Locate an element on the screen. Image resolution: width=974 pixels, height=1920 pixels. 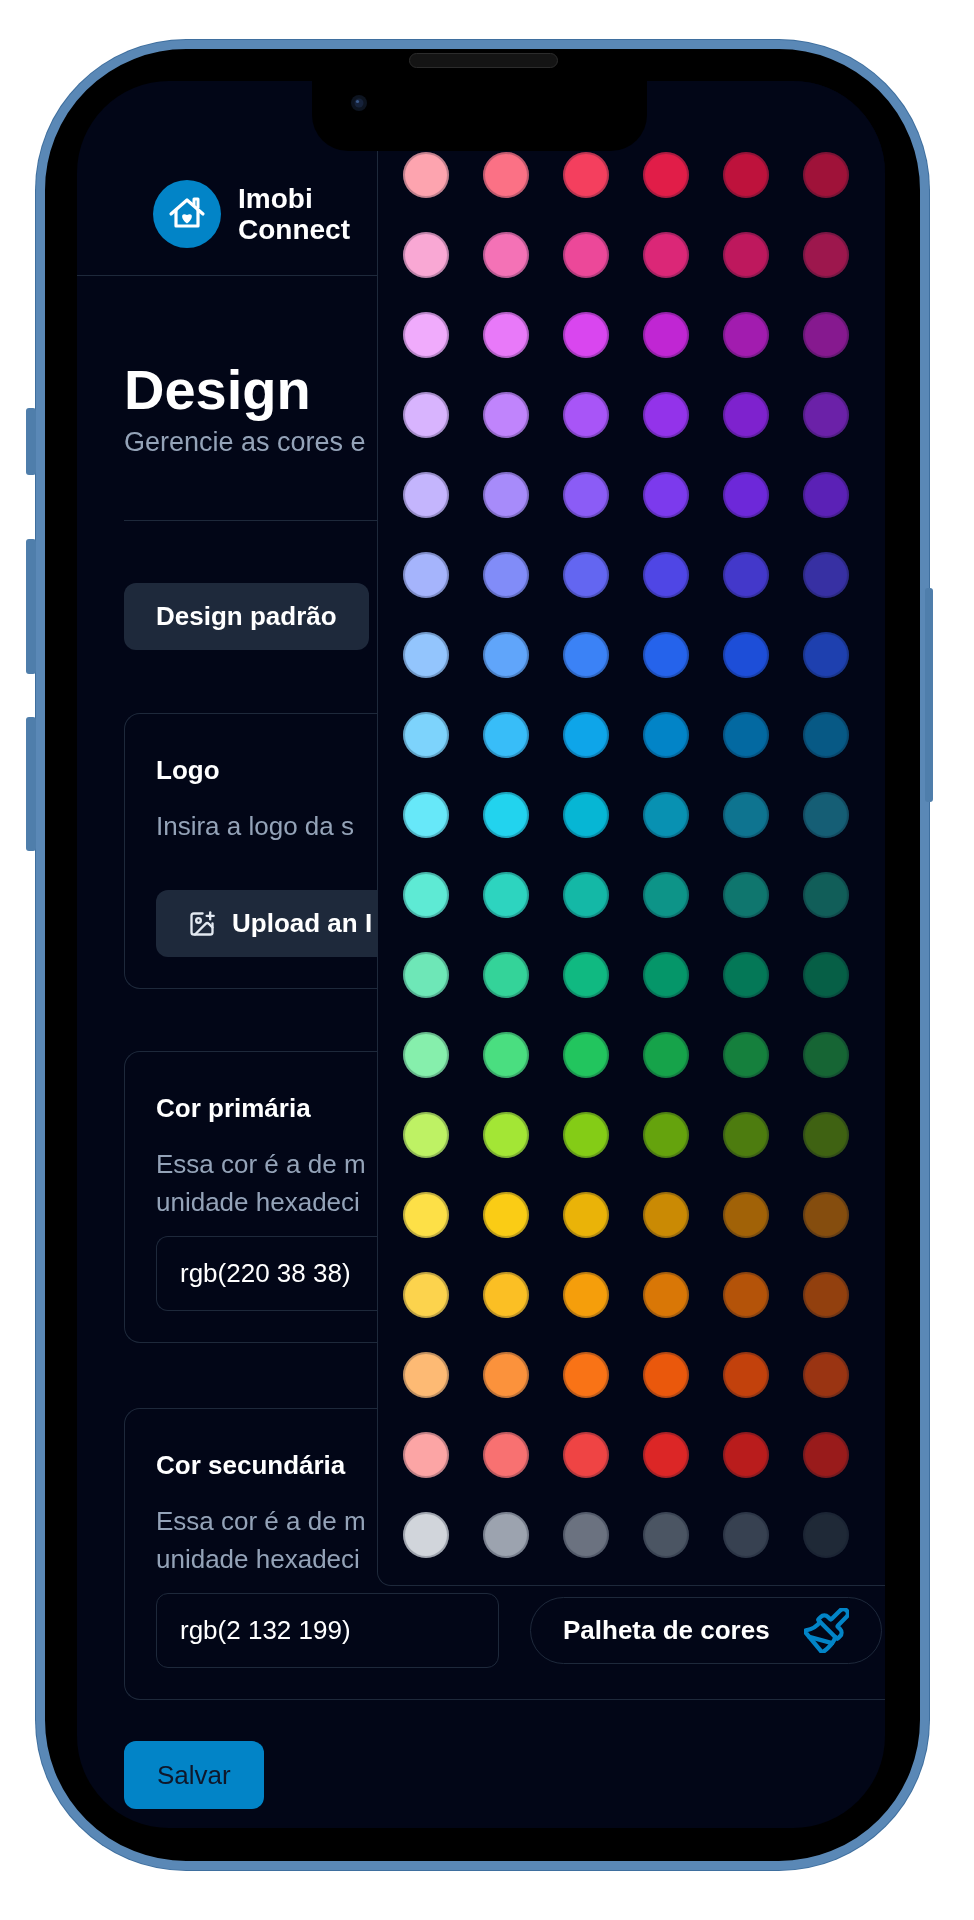
default-design-button: Design padrão is located at coordinates (246, 616).